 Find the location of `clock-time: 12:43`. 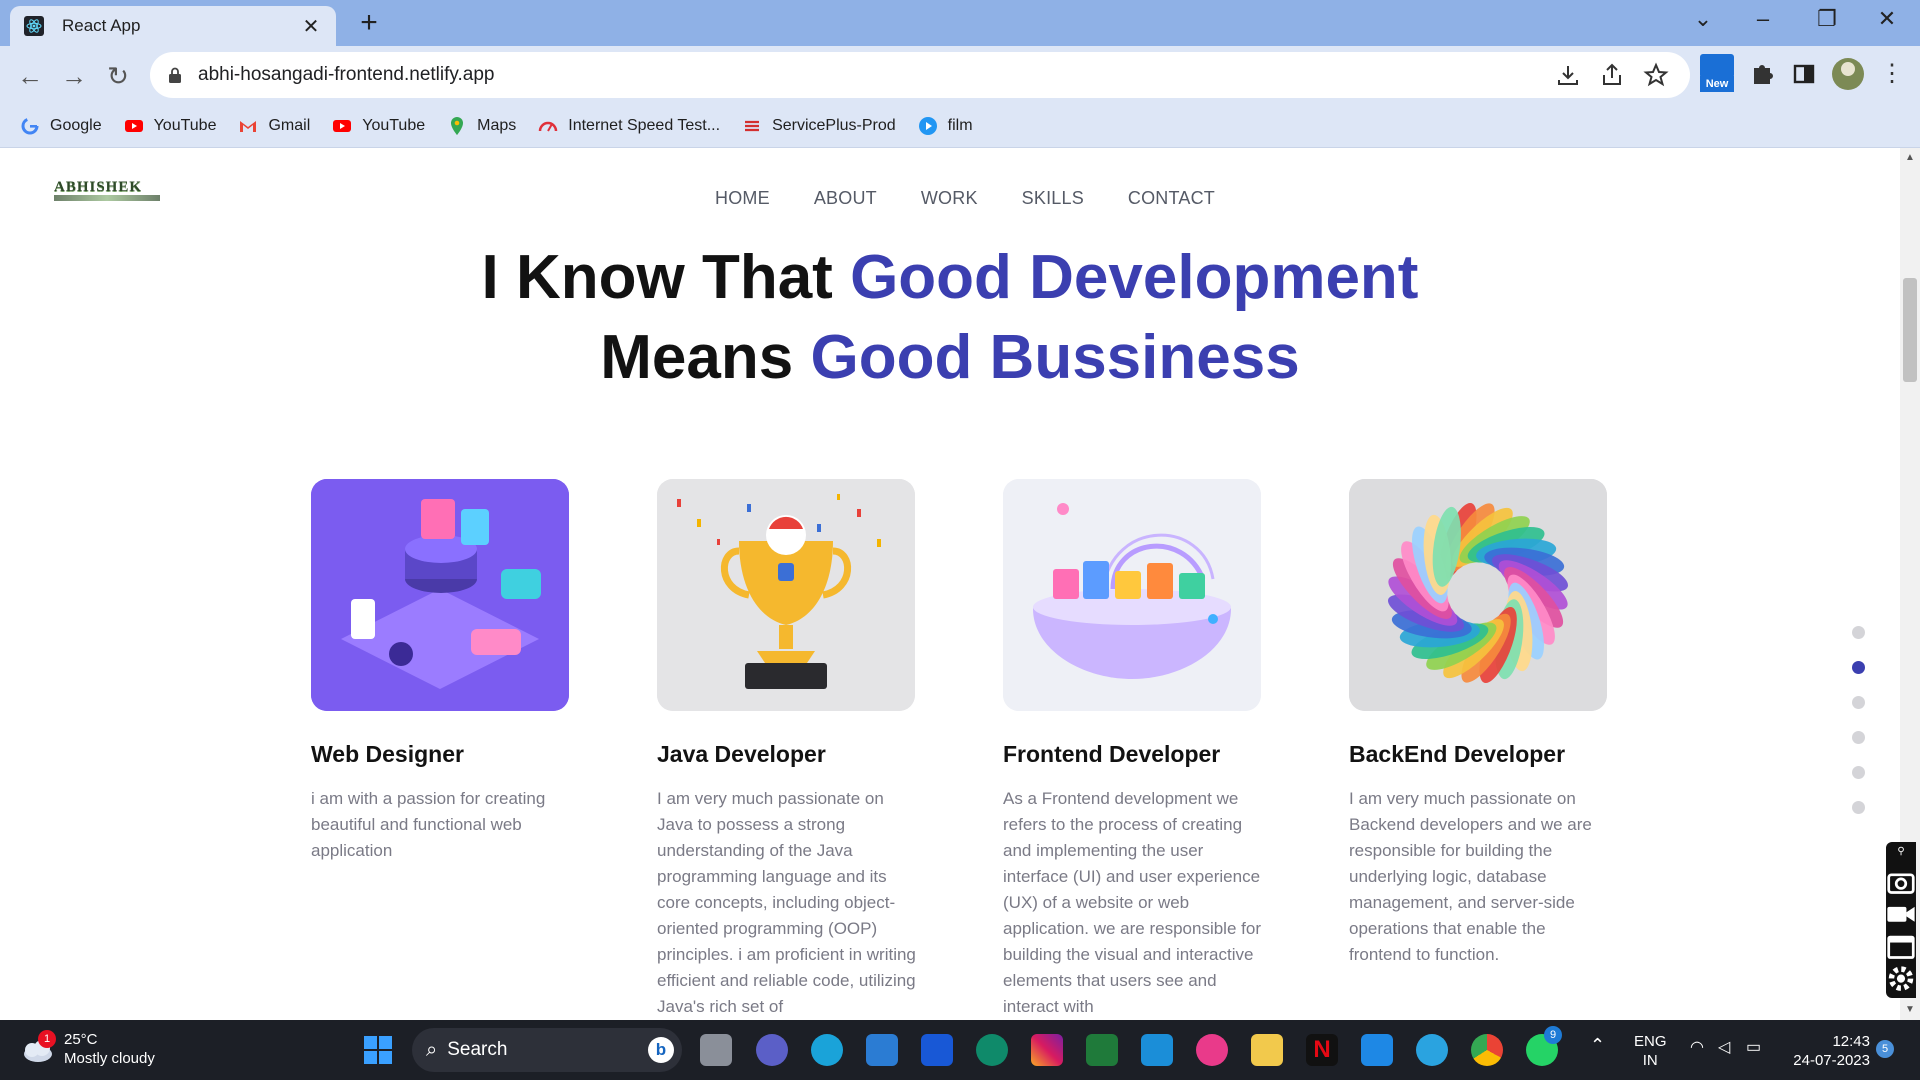

clock-time: 12:43 is located at coordinates (1851, 1041).